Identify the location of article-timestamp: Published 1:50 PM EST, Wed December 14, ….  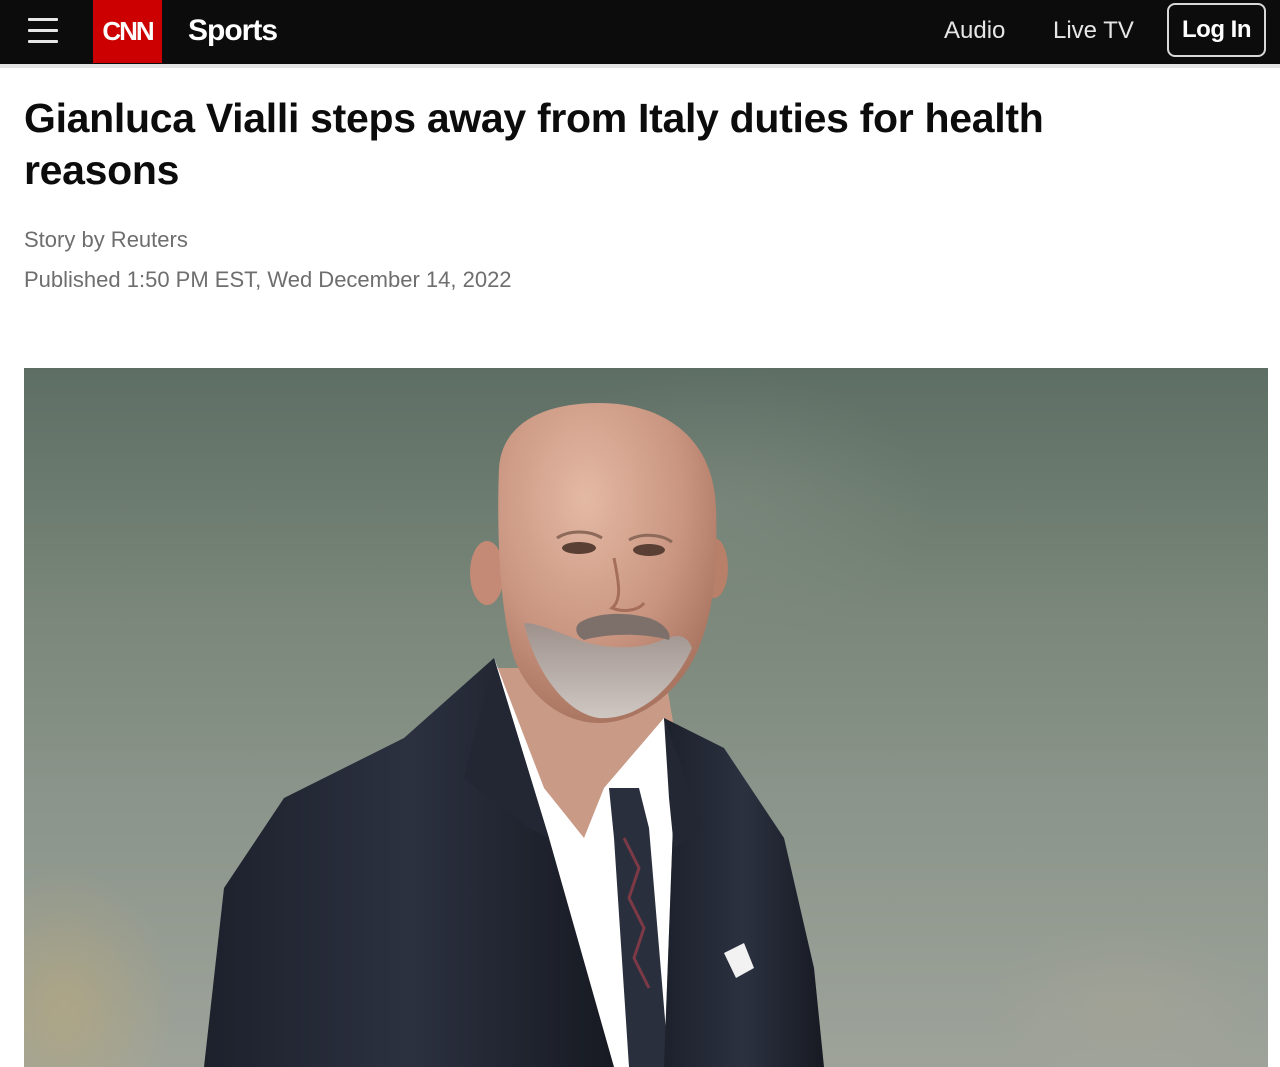
(268, 279).